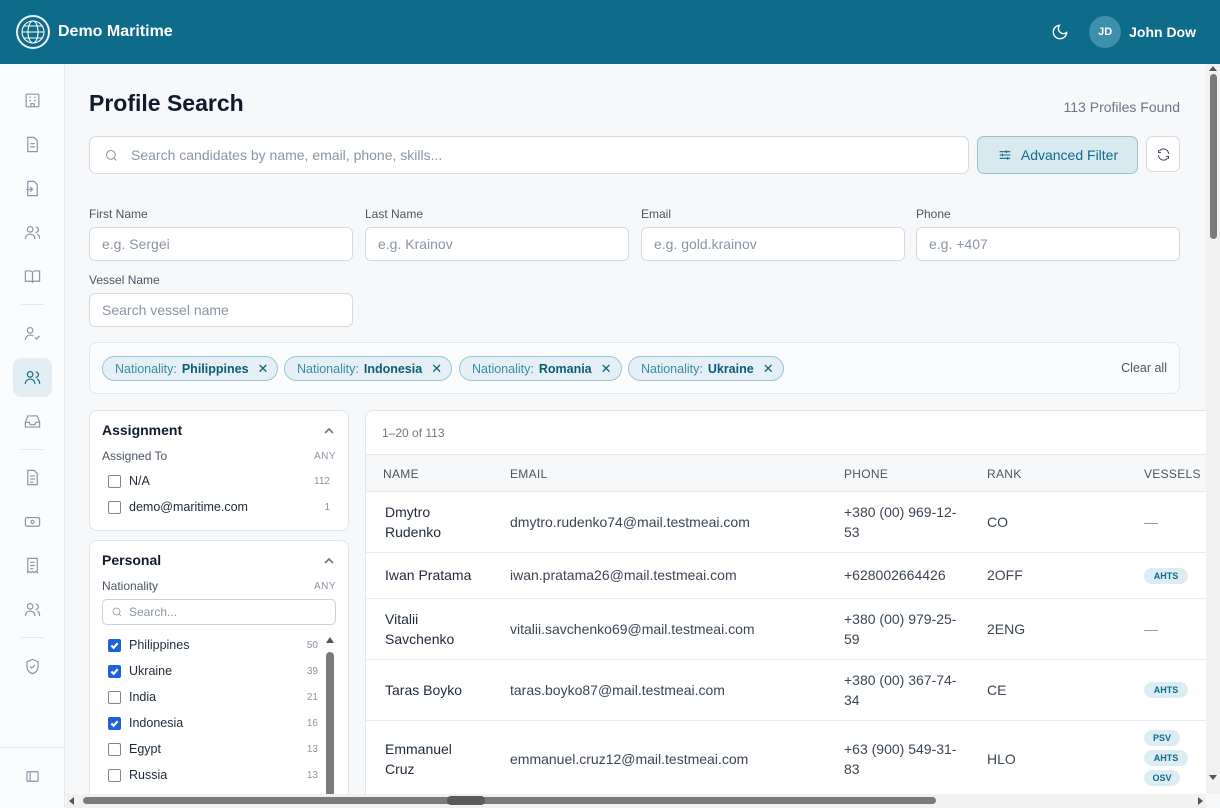 The width and height of the screenshot is (1220, 808). Describe the element at coordinates (32, 609) in the screenshot. I see `team-icon` at that location.